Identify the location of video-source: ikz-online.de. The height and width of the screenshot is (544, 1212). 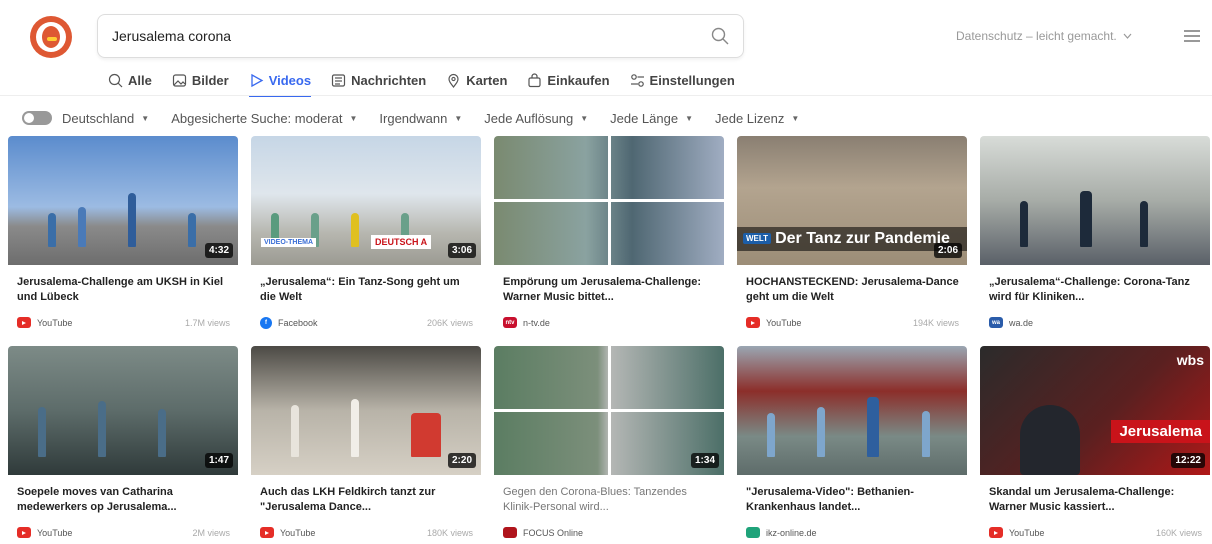
(791, 532).